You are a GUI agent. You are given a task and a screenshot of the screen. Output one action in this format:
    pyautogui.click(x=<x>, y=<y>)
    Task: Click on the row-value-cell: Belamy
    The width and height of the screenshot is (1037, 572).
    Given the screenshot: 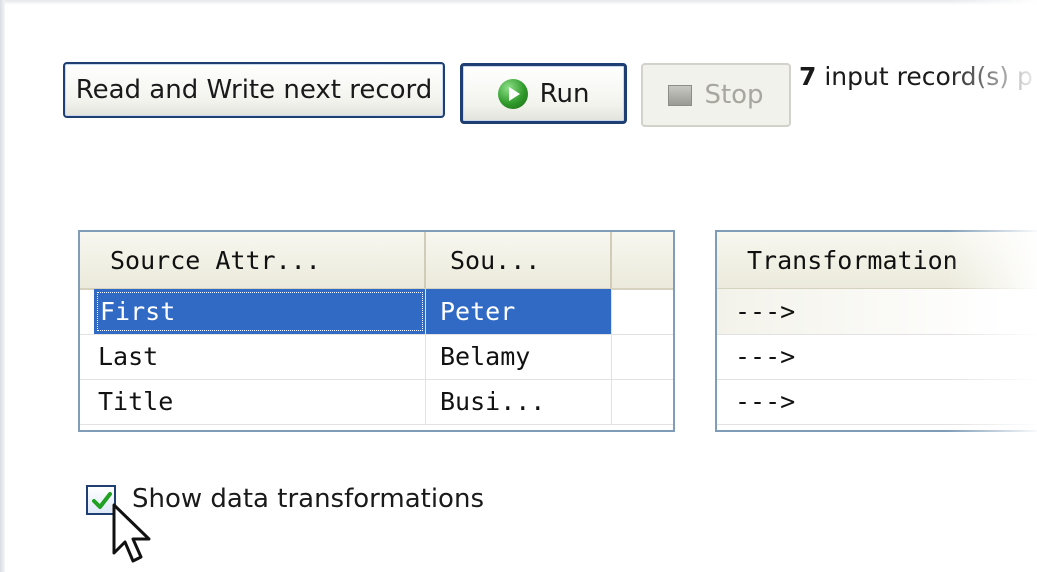 What is the action you would take?
    pyautogui.click(x=519, y=356)
    